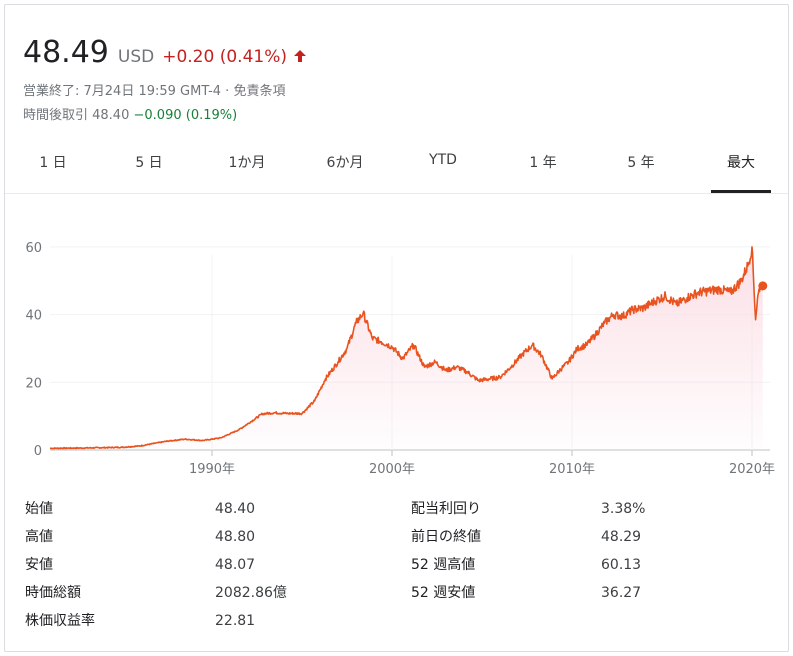  I want to click on after-hours-label: 時間後取引 48.40, so click(76, 115).